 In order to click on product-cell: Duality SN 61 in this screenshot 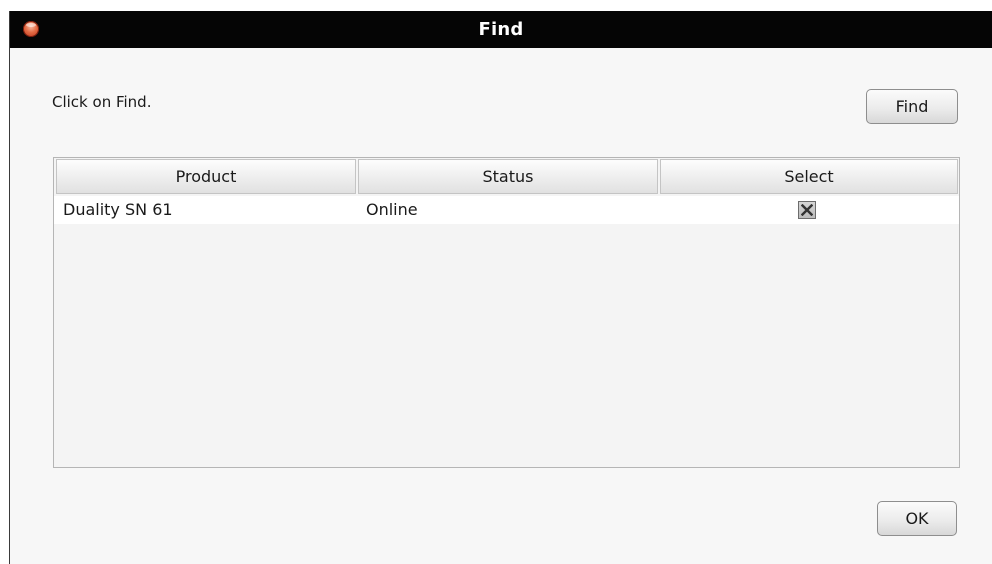, I will do `click(118, 209)`.